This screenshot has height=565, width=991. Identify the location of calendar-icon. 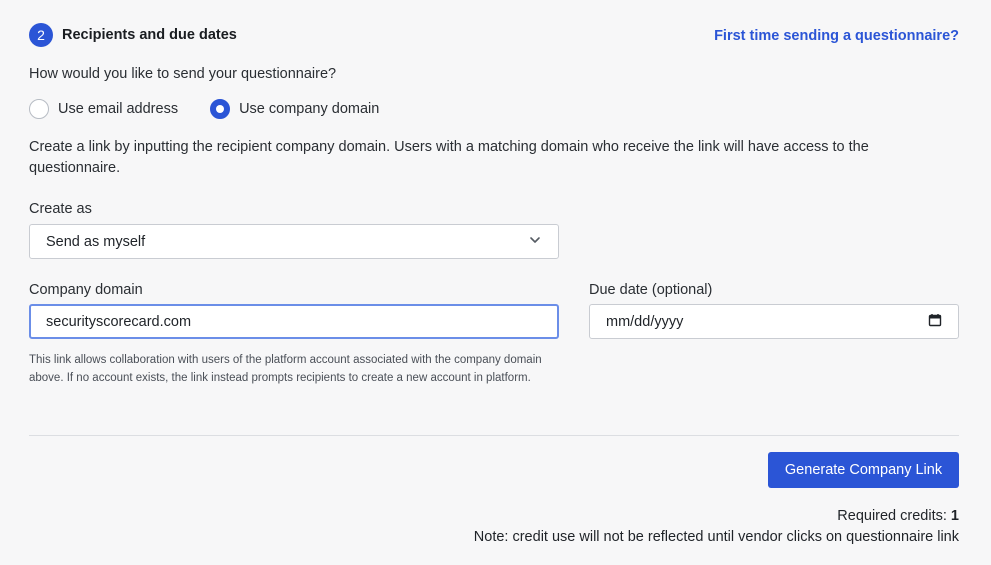
(935, 322).